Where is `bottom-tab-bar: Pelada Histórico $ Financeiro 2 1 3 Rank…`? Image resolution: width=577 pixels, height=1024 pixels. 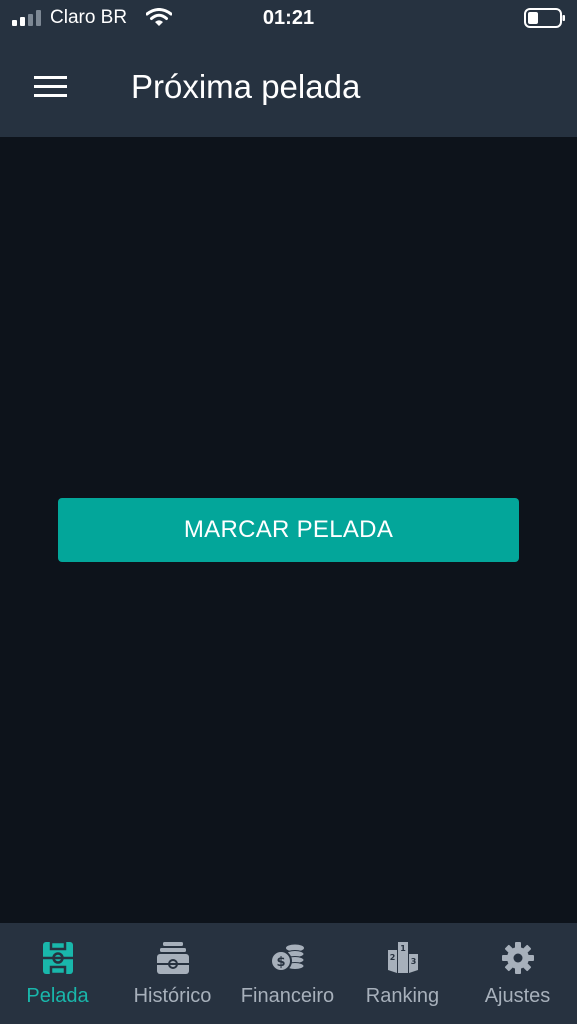
bottom-tab-bar: Pelada Histórico $ Financeiro 2 1 3 Rank… is located at coordinates (288, 973).